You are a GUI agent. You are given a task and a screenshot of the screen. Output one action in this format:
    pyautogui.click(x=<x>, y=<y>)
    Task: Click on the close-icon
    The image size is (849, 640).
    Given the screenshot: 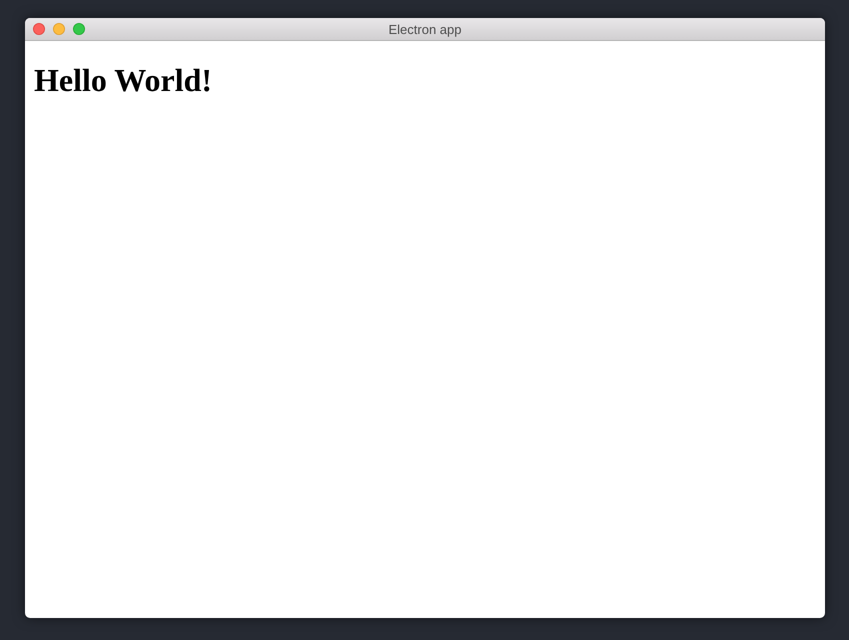 What is the action you would take?
    pyautogui.click(x=39, y=29)
    